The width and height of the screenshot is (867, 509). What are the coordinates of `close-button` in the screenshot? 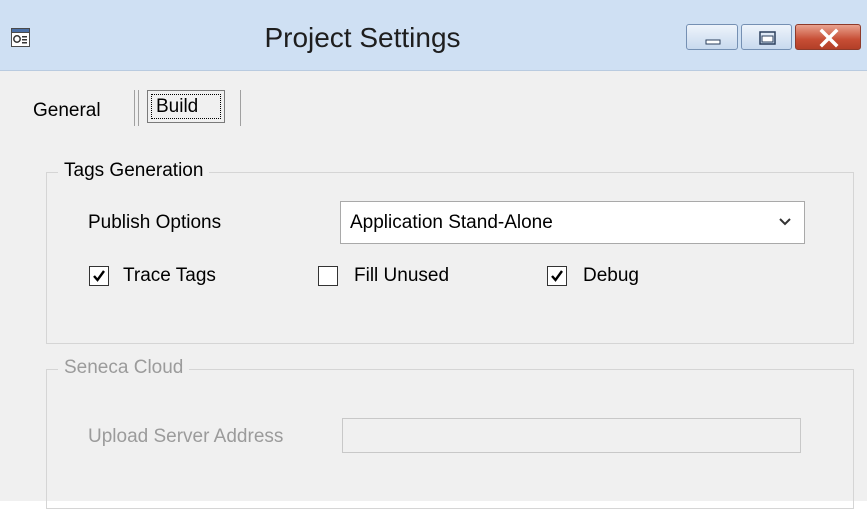 It's located at (828, 37).